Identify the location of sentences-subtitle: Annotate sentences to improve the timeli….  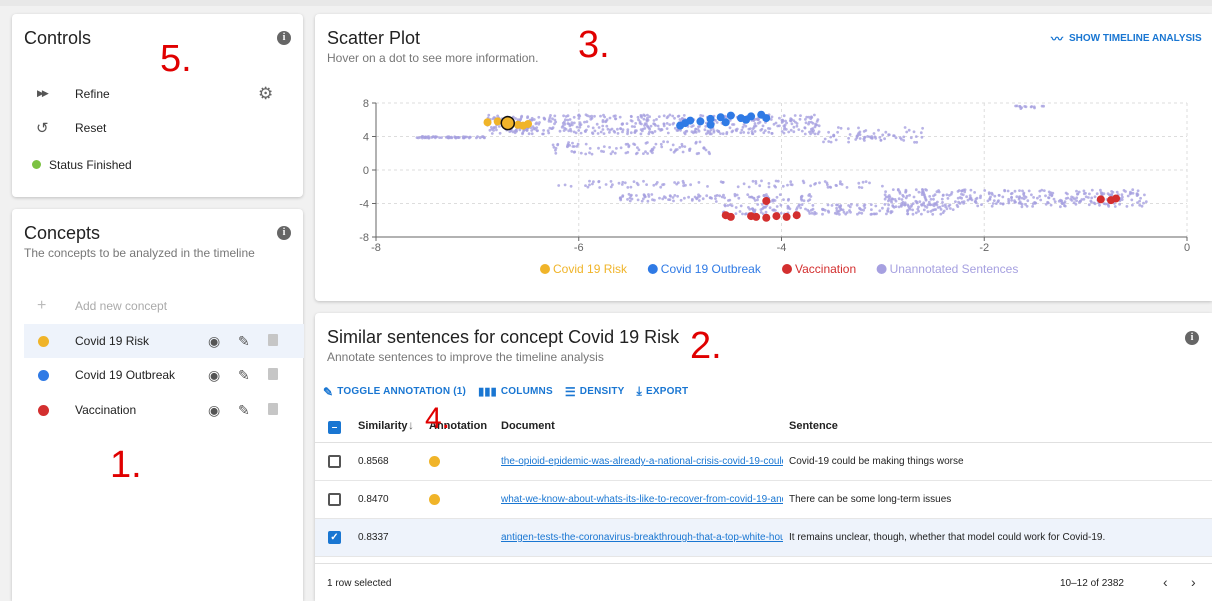
(465, 357).